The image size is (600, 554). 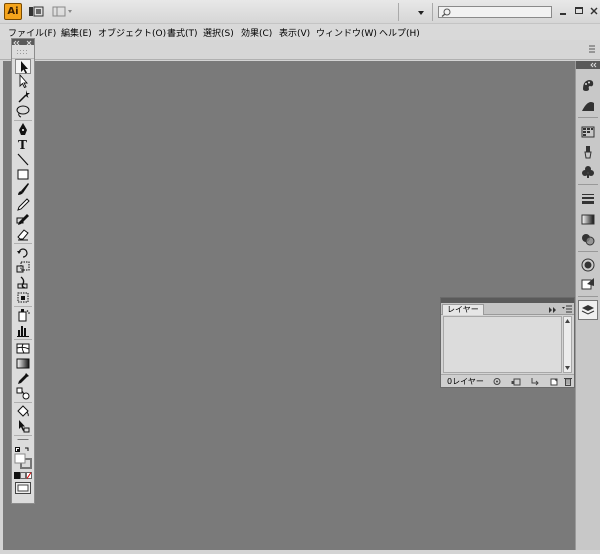 What do you see at coordinates (588, 132) in the screenshot?
I see `swatches-icon` at bounding box center [588, 132].